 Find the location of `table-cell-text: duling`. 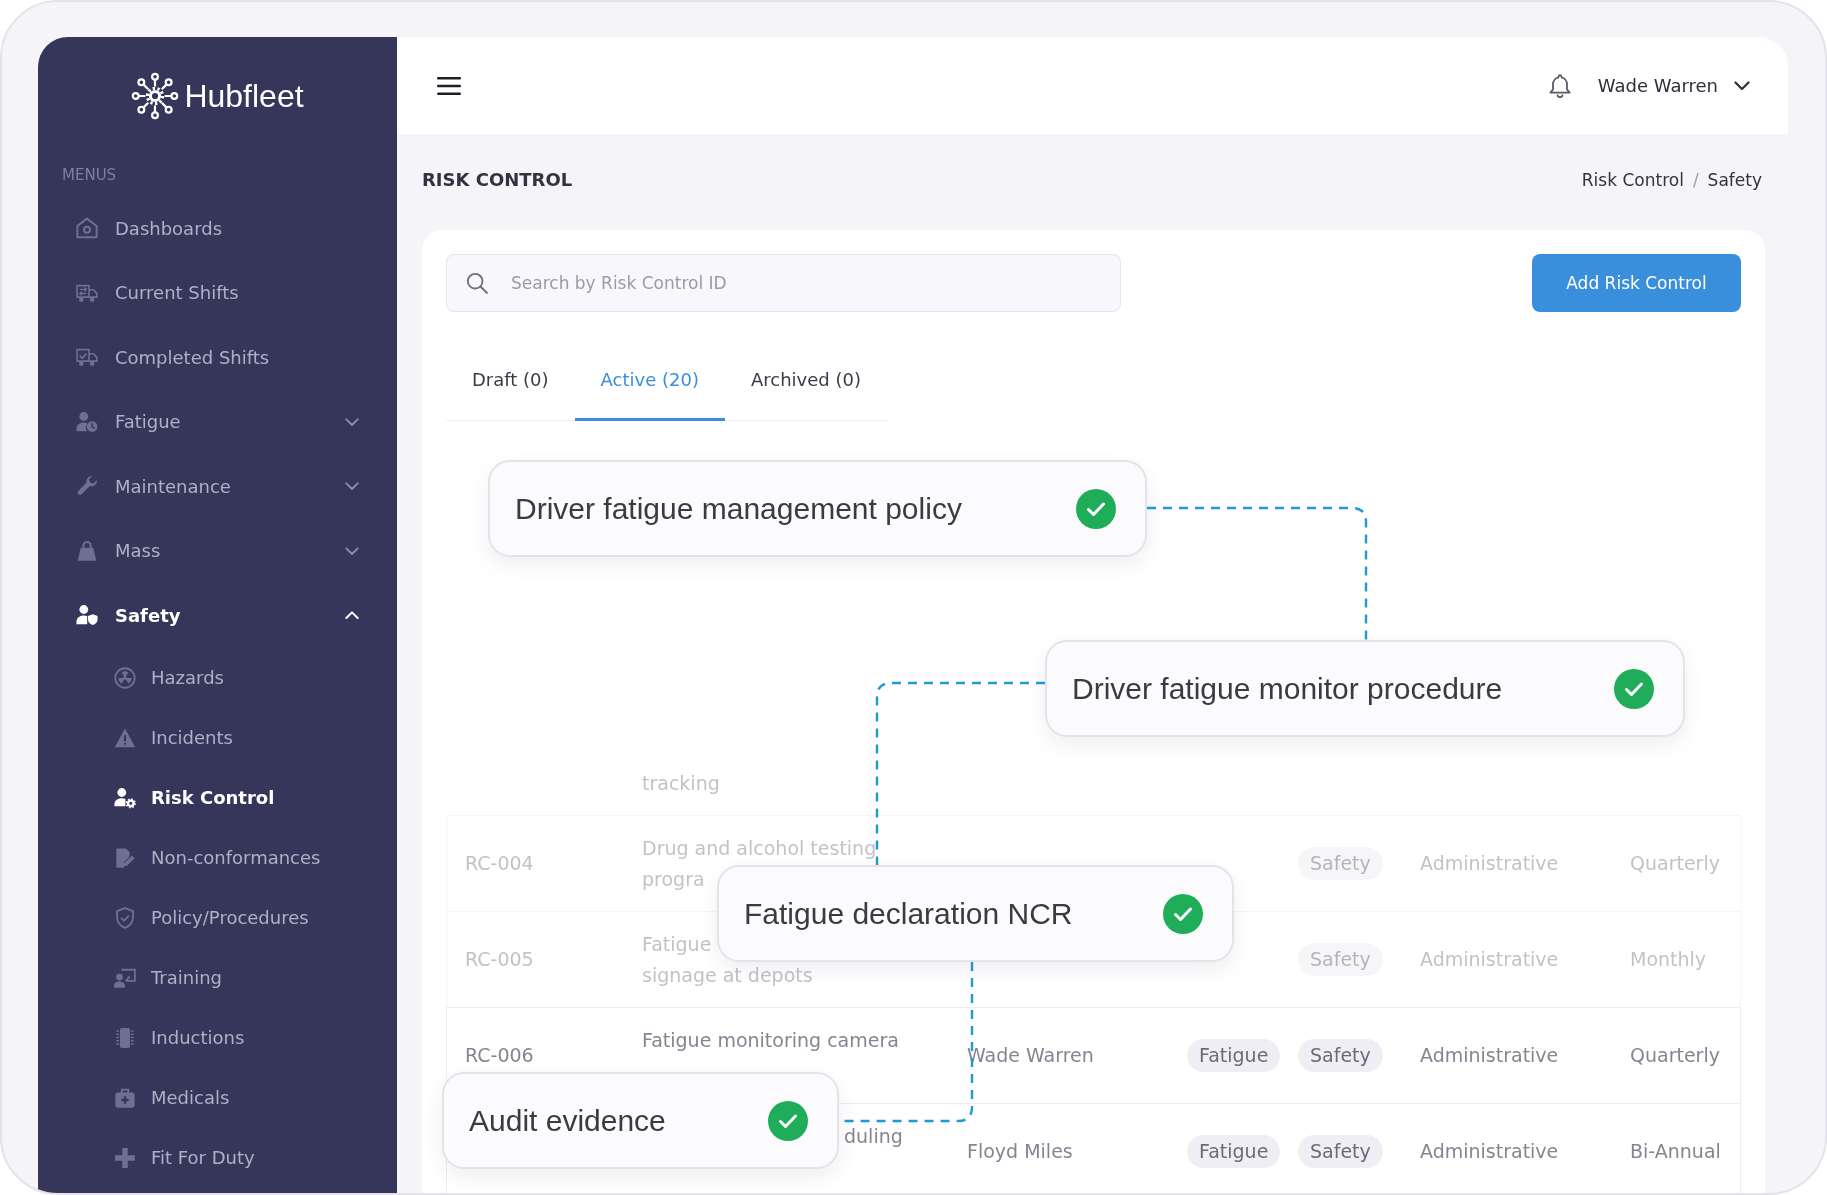

table-cell-text: duling is located at coordinates (873, 1136).